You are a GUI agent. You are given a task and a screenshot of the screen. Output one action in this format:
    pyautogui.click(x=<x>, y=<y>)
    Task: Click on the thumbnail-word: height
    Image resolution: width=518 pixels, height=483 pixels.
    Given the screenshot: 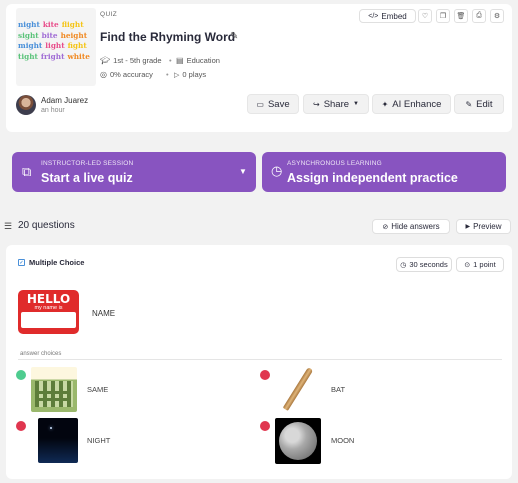 What is the action you would take?
    pyautogui.click(x=74, y=35)
    